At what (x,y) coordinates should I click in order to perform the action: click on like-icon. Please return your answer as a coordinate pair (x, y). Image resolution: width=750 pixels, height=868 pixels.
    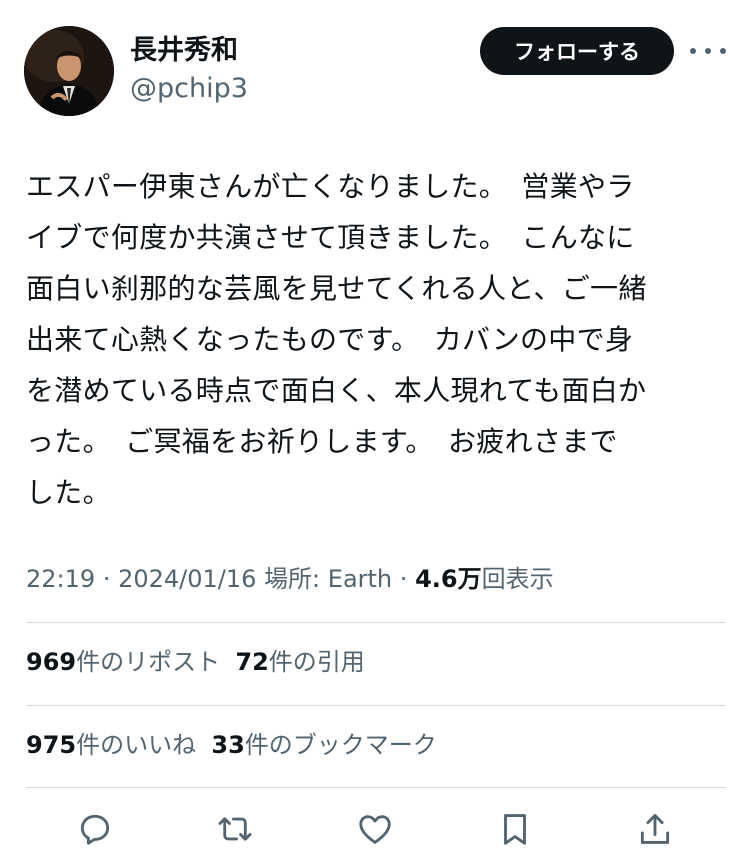
    Looking at the image, I should click on (375, 829).